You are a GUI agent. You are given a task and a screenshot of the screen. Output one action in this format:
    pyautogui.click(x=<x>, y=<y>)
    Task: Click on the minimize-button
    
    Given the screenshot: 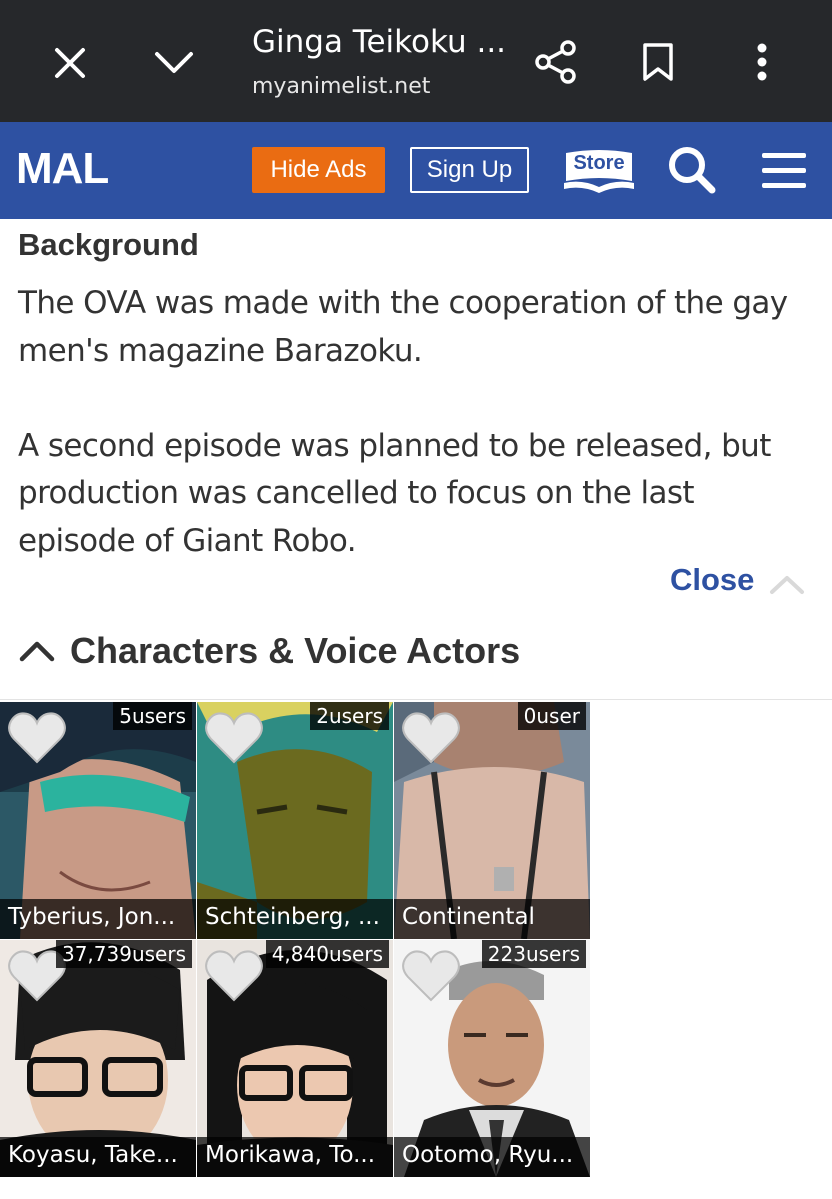 What is the action you would take?
    pyautogui.click(x=174, y=63)
    